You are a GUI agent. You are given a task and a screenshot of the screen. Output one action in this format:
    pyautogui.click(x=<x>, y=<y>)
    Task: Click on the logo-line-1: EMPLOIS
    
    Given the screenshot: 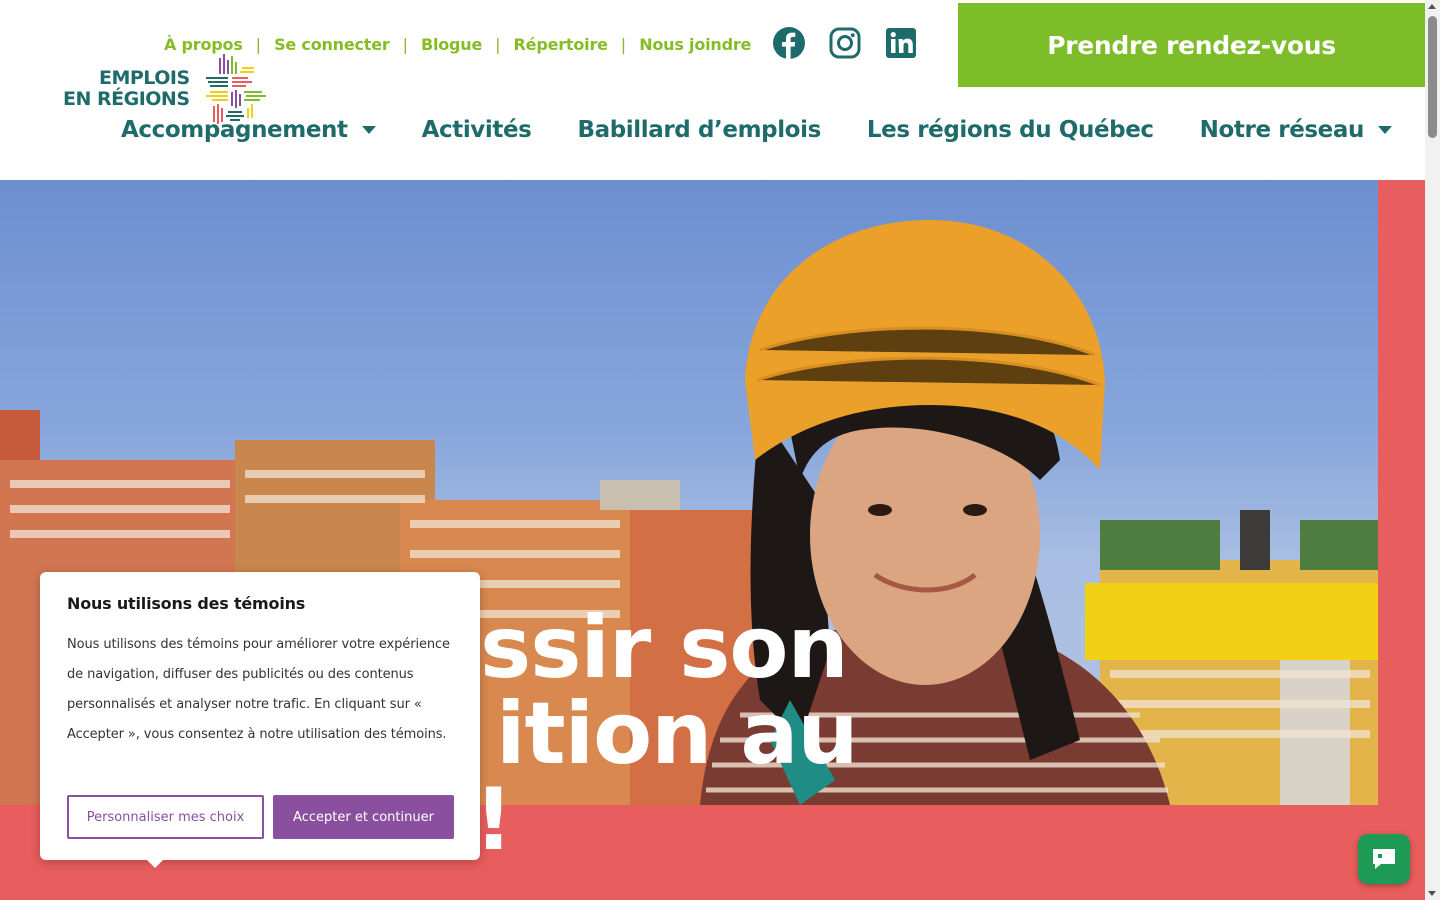 What is the action you would take?
    pyautogui.click(x=144, y=78)
    